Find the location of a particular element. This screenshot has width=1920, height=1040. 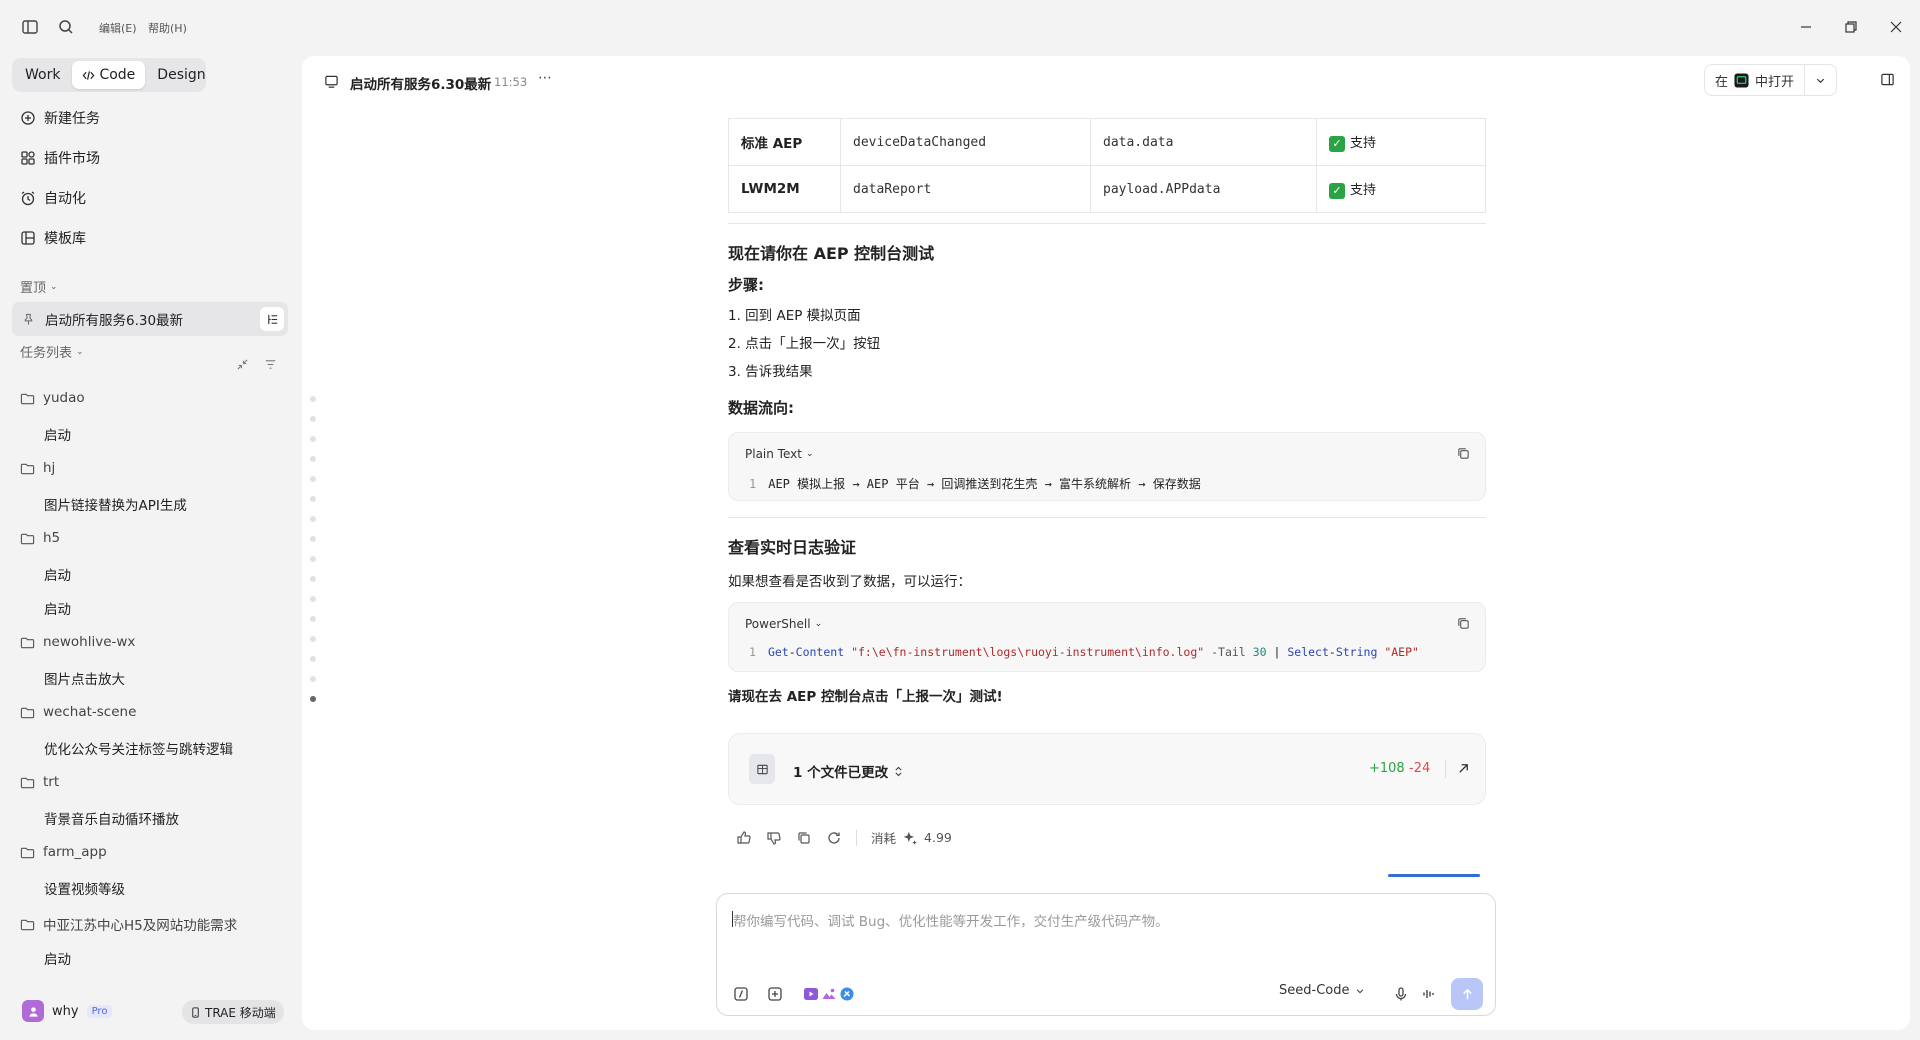

voice-wave-icon is located at coordinates (1429, 994).